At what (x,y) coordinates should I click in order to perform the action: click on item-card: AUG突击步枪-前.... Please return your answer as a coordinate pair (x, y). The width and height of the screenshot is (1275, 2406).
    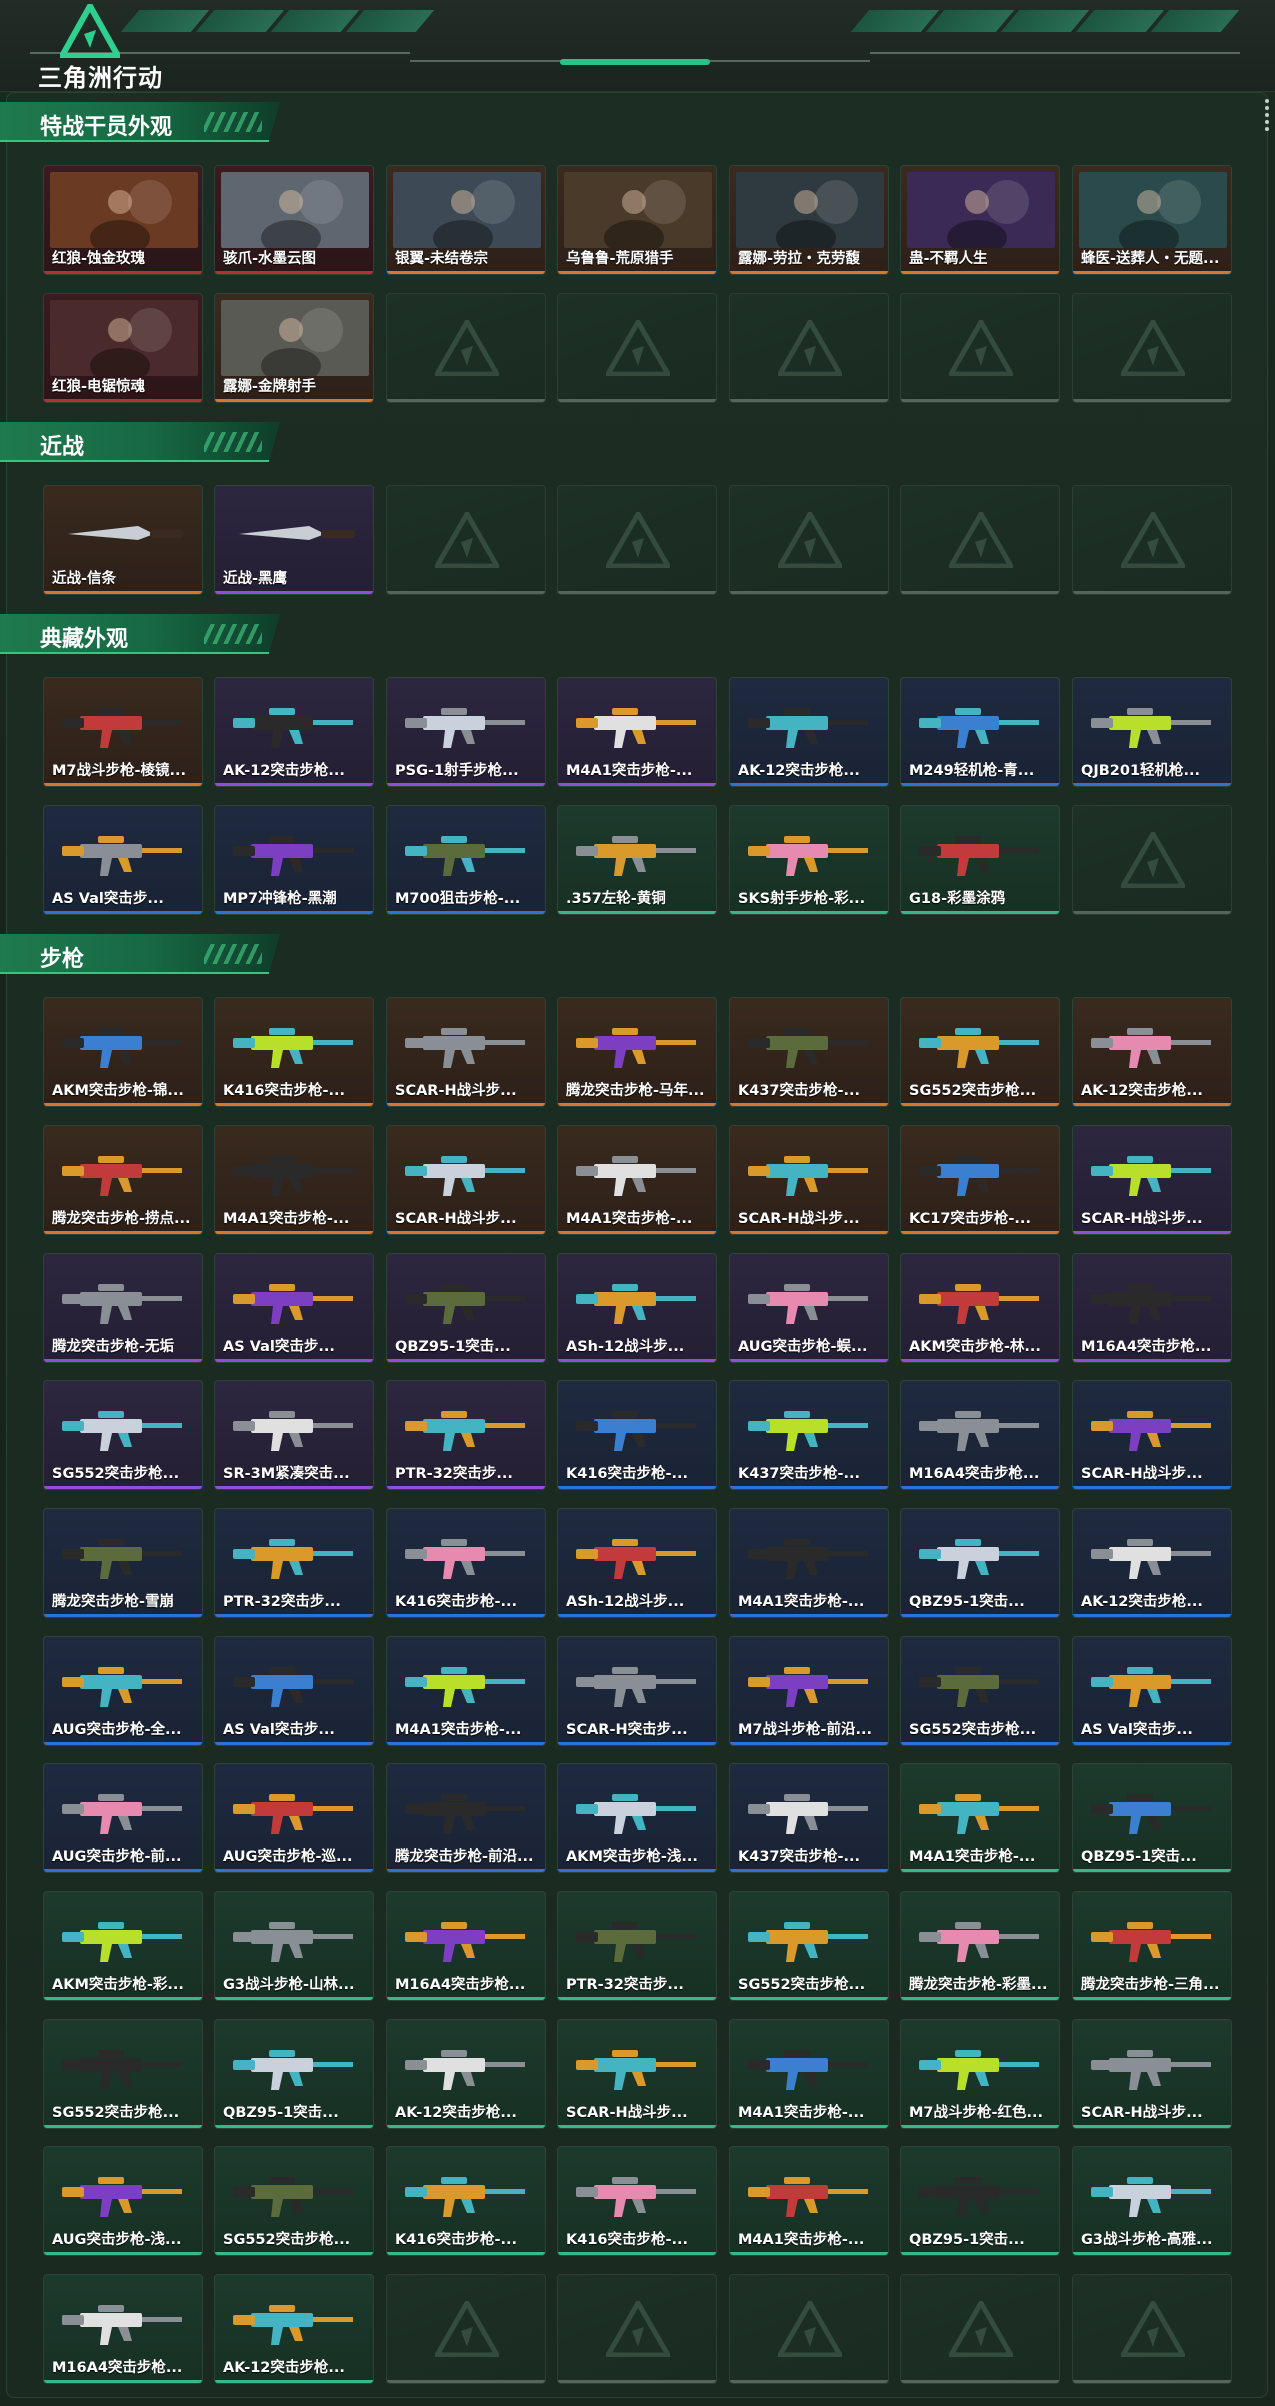
    Looking at the image, I should click on (123, 1818).